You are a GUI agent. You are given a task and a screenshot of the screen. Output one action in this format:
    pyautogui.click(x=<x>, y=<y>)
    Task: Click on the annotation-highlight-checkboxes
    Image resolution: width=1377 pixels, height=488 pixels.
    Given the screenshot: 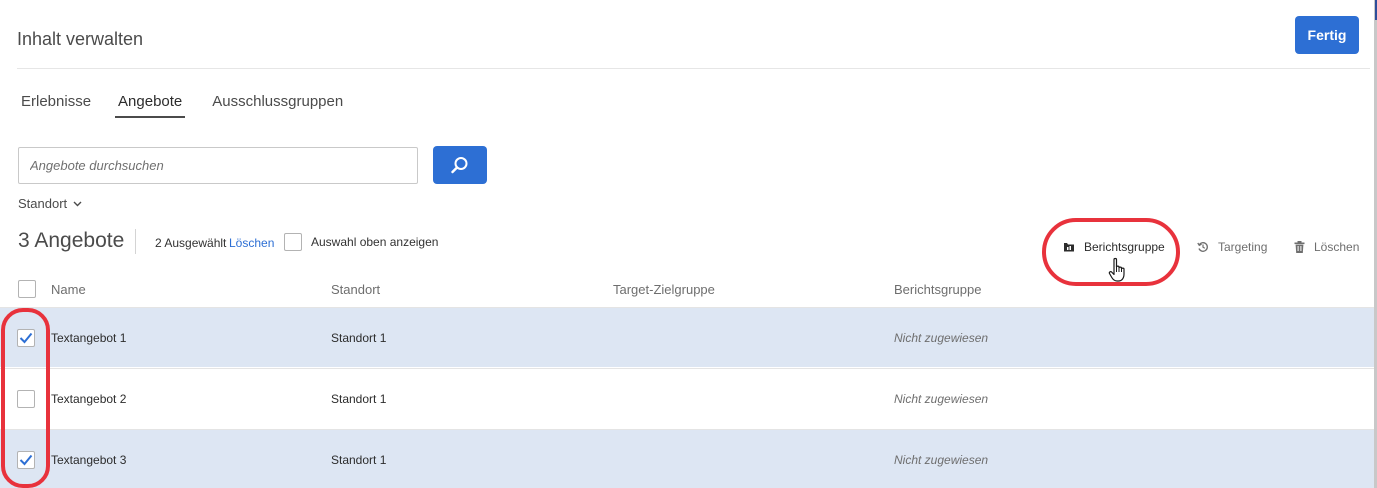 What is the action you would take?
    pyautogui.click(x=25, y=398)
    